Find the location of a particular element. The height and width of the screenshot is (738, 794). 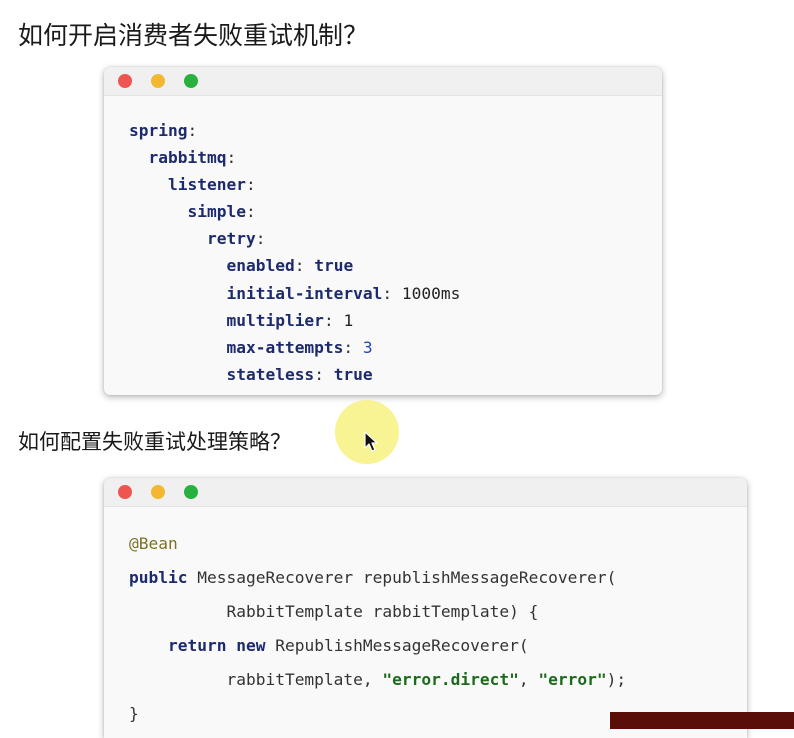

corner-video-overlay is located at coordinates (702, 720).